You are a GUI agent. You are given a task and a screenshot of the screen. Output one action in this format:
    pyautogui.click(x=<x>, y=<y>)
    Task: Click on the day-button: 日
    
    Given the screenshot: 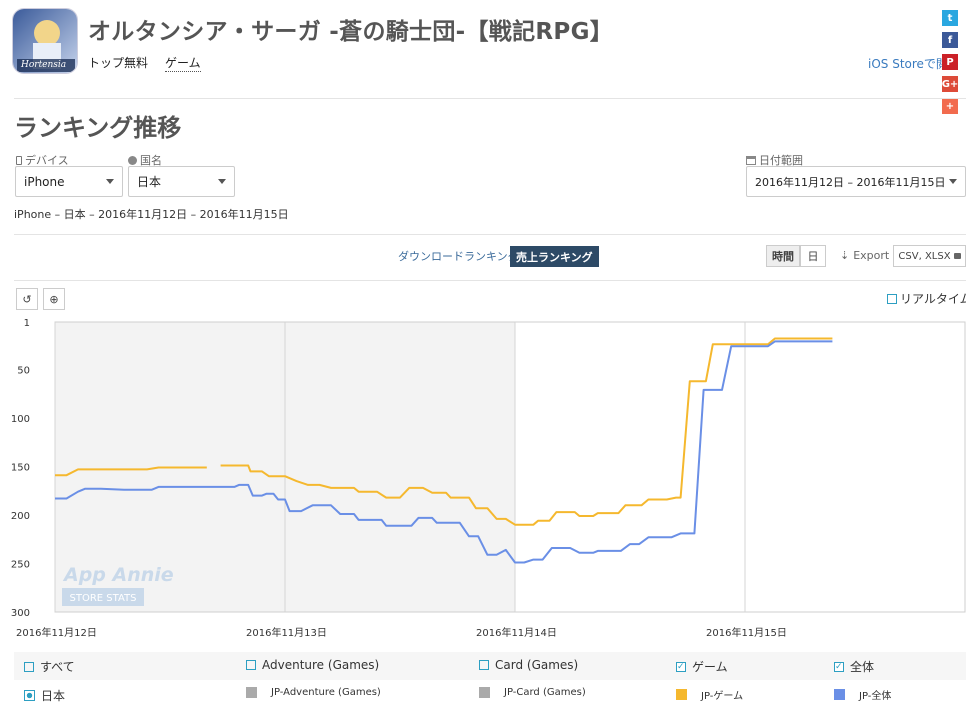 What is the action you would take?
    pyautogui.click(x=813, y=256)
    